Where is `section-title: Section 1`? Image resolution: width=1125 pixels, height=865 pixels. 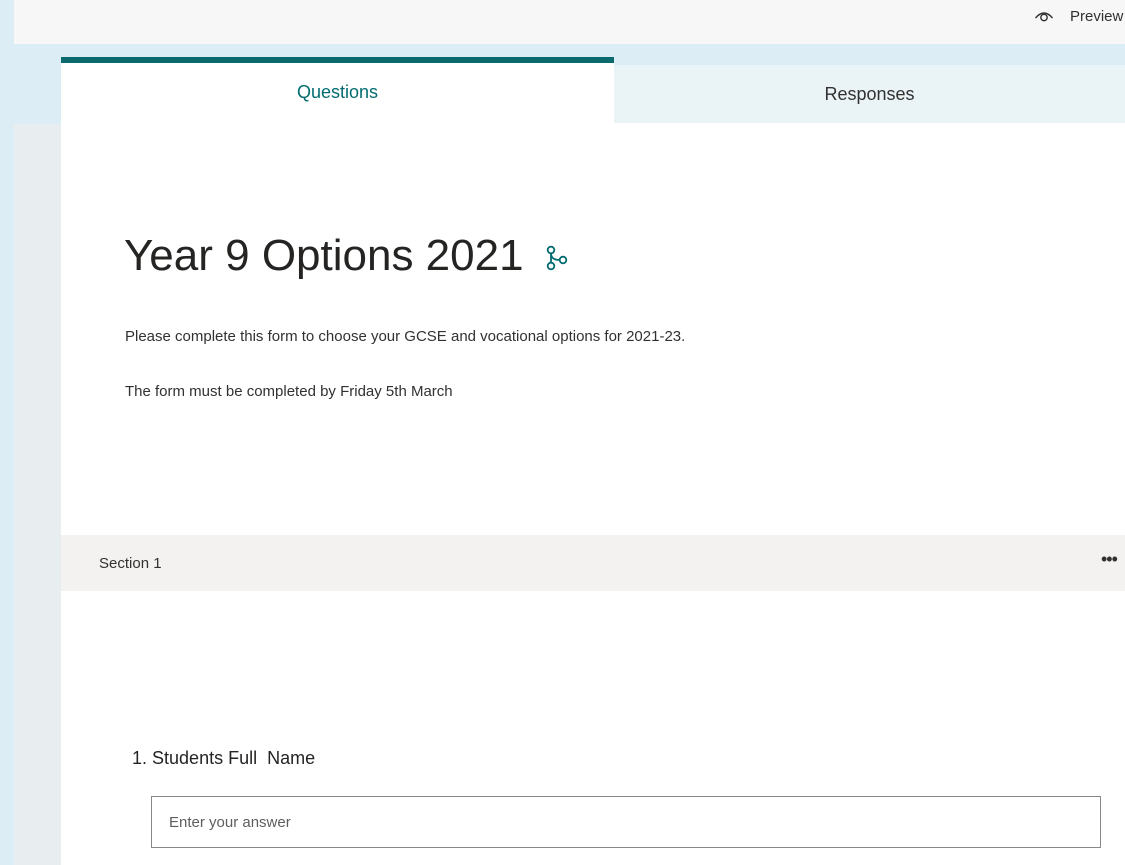
section-title: Section 1 is located at coordinates (130, 563).